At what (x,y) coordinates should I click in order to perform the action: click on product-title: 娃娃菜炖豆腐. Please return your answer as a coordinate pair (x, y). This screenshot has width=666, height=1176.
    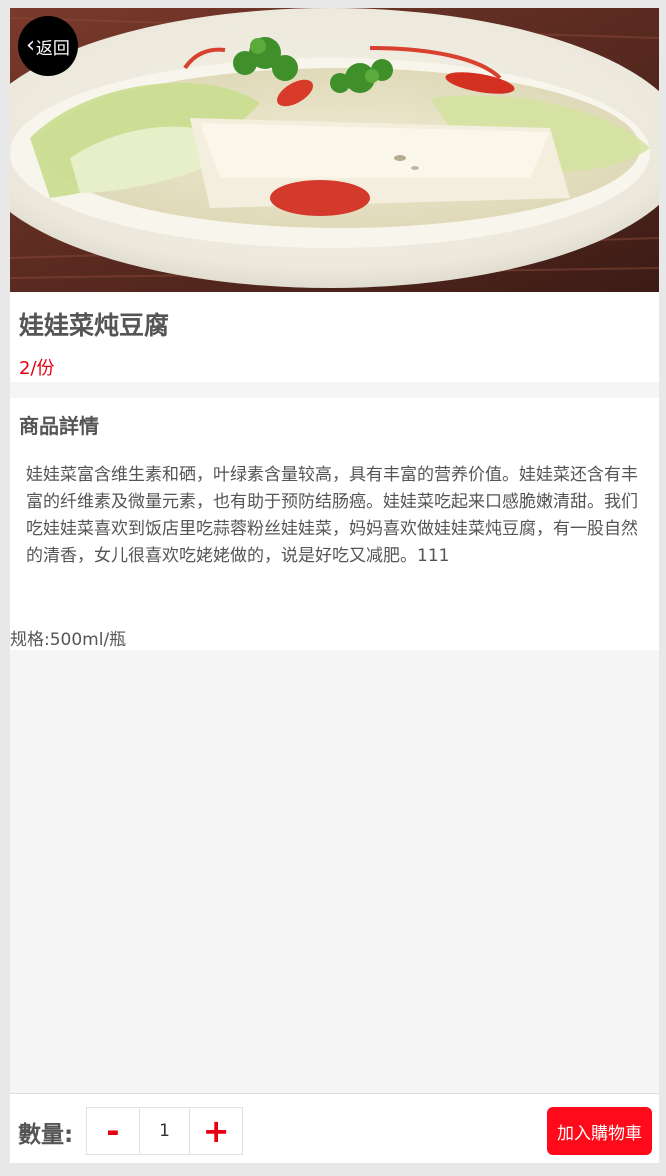
    Looking at the image, I should click on (94, 325).